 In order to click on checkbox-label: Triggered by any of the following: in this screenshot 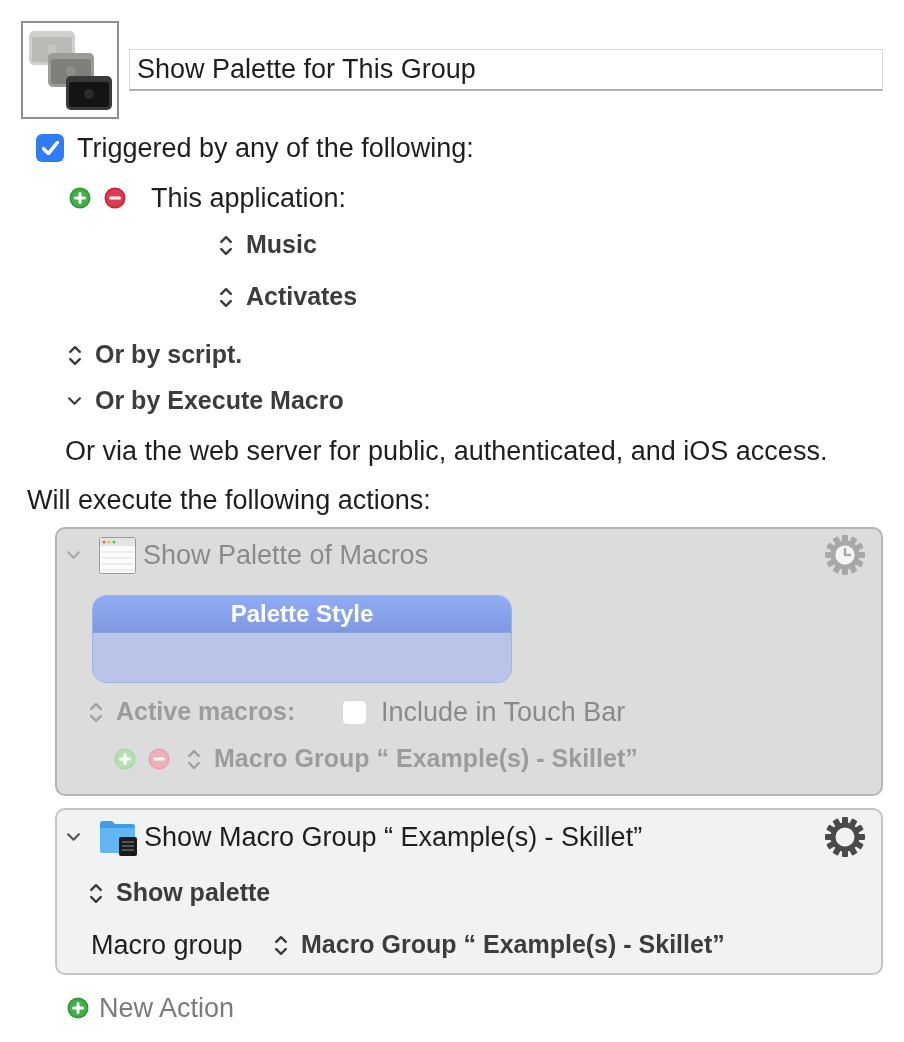, I will do `click(275, 148)`.